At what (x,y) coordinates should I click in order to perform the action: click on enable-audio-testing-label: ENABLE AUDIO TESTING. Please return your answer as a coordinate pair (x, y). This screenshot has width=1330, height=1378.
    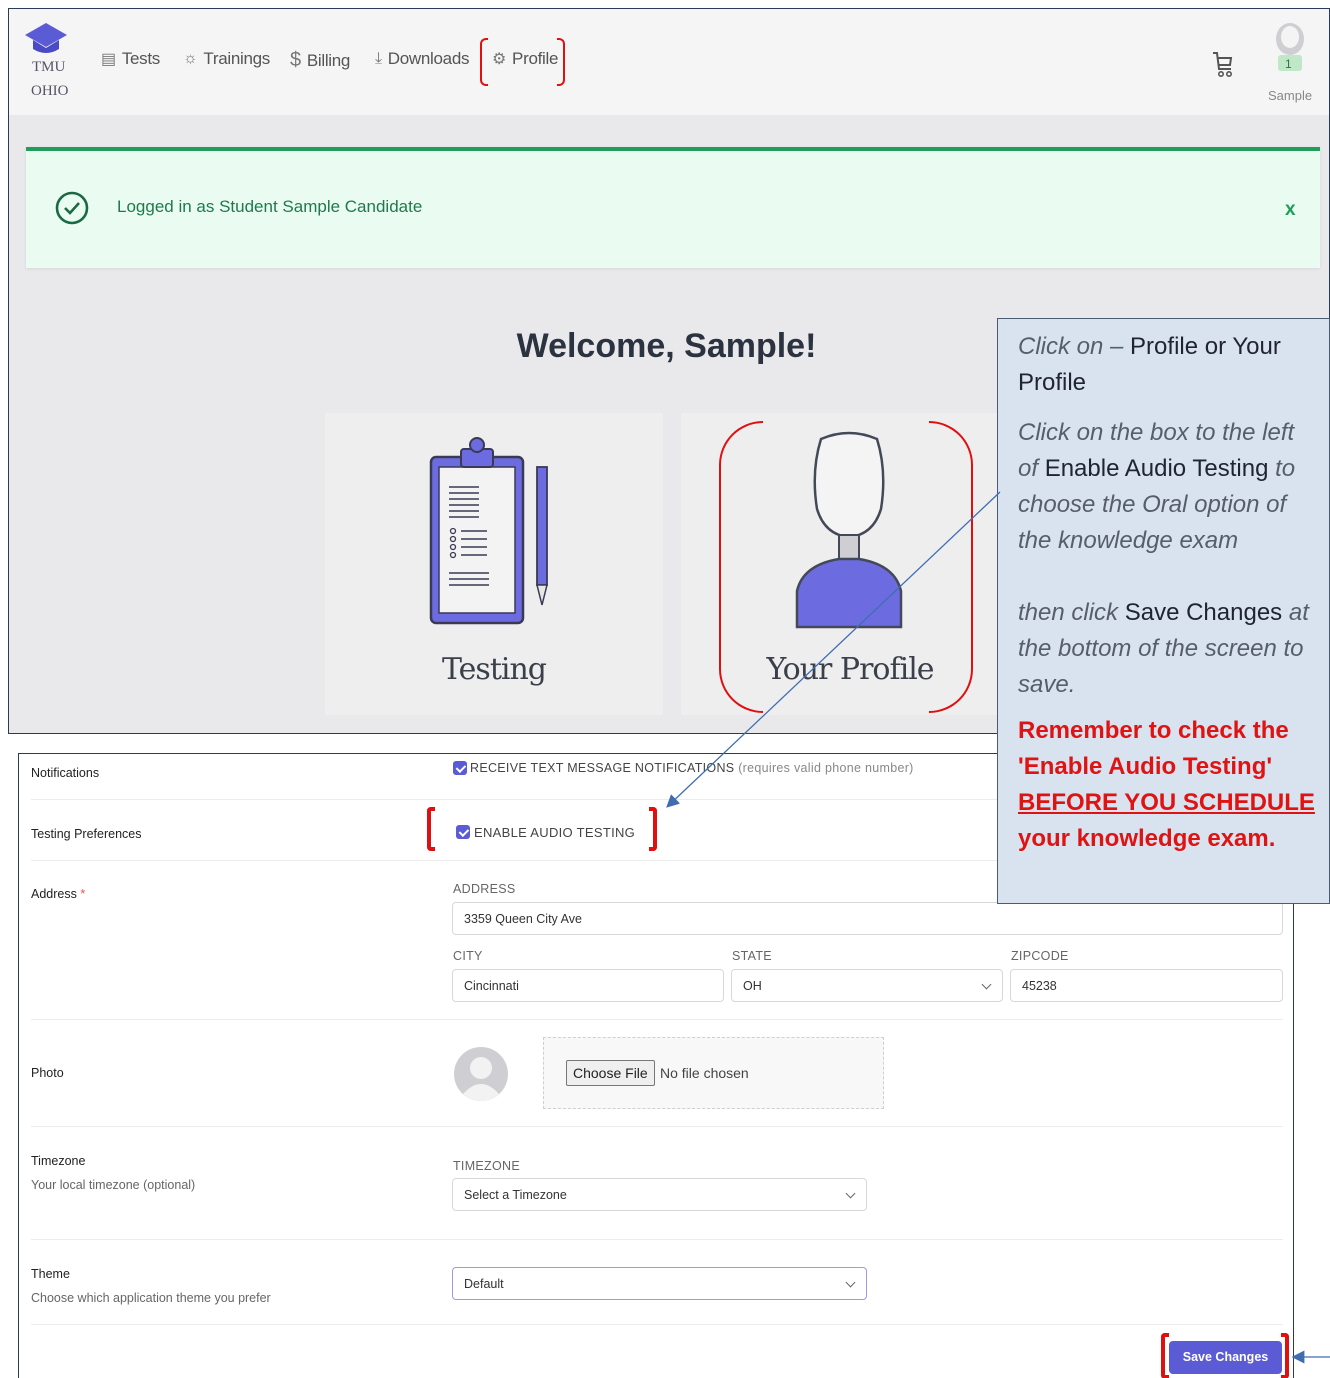
    Looking at the image, I should click on (555, 832).